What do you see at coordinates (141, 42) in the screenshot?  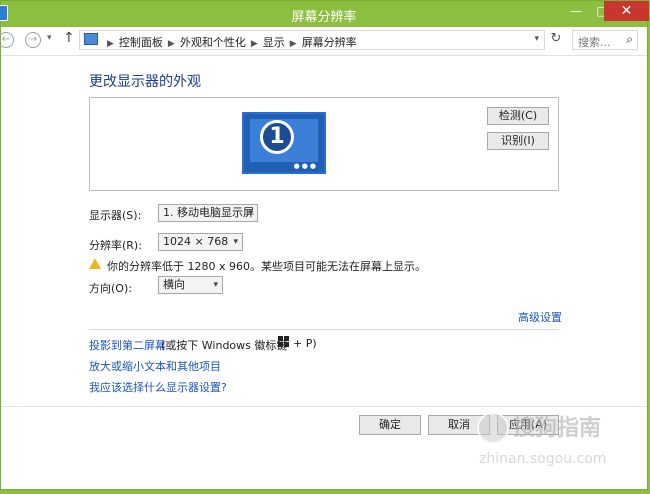 I see `breadcrumb-control-panel: 控制面板` at bounding box center [141, 42].